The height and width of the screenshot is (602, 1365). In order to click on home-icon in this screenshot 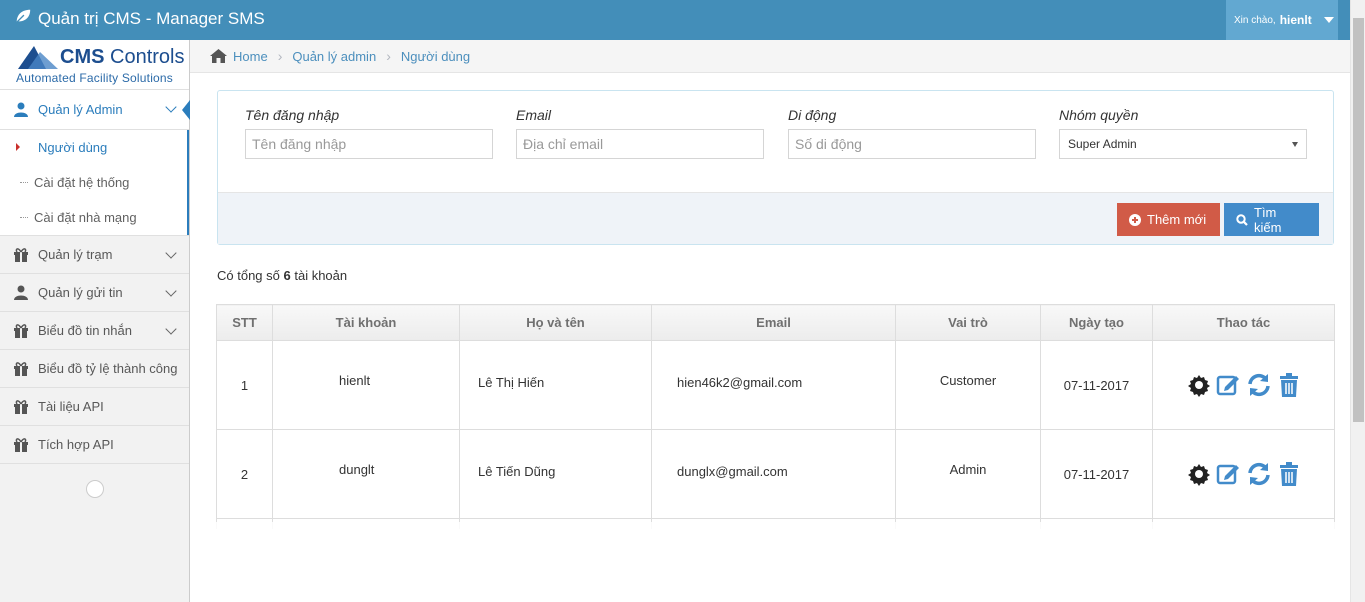, I will do `click(218, 56)`.